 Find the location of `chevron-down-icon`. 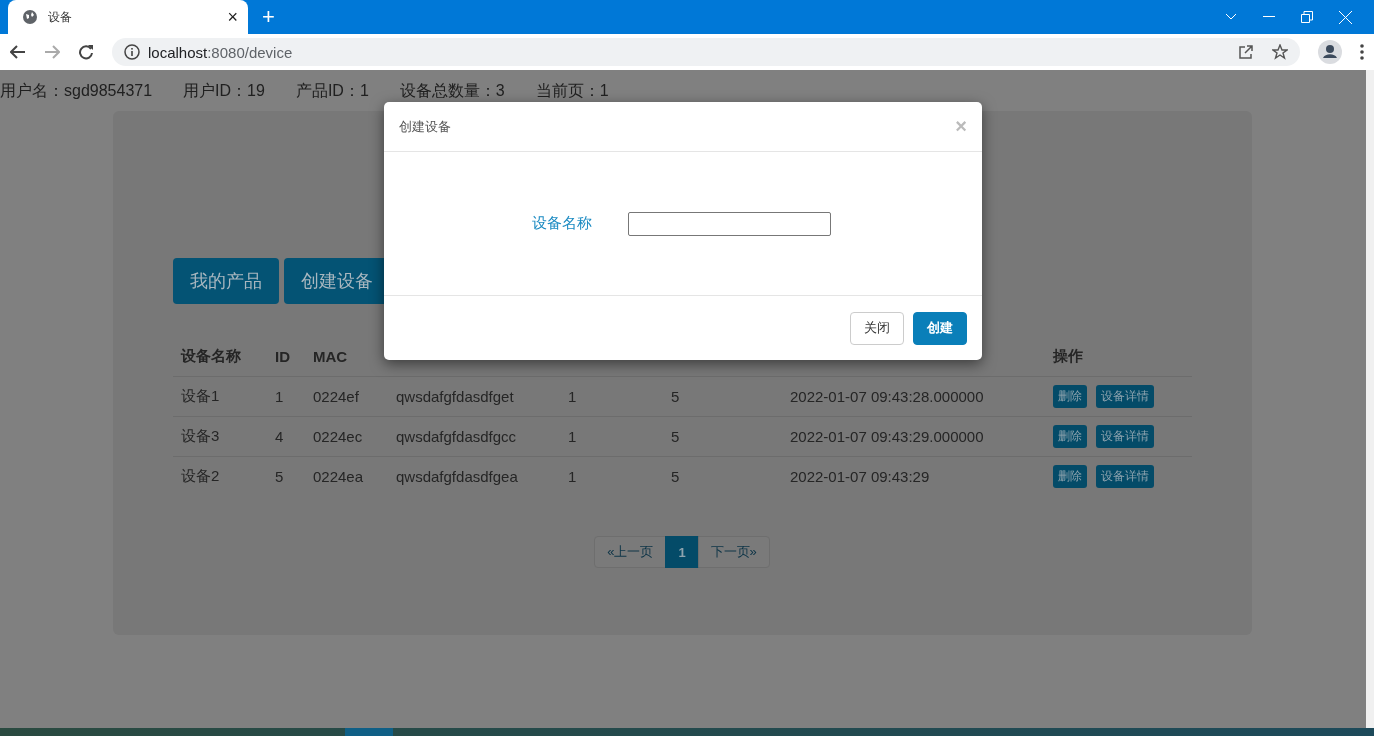

chevron-down-icon is located at coordinates (1231, 17).